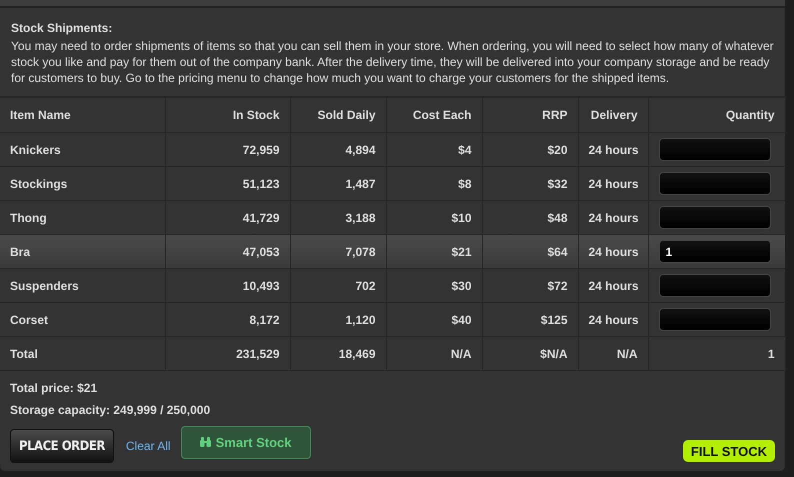  Describe the element at coordinates (530, 353) in the screenshot. I see `table-cell: $N/A` at that location.